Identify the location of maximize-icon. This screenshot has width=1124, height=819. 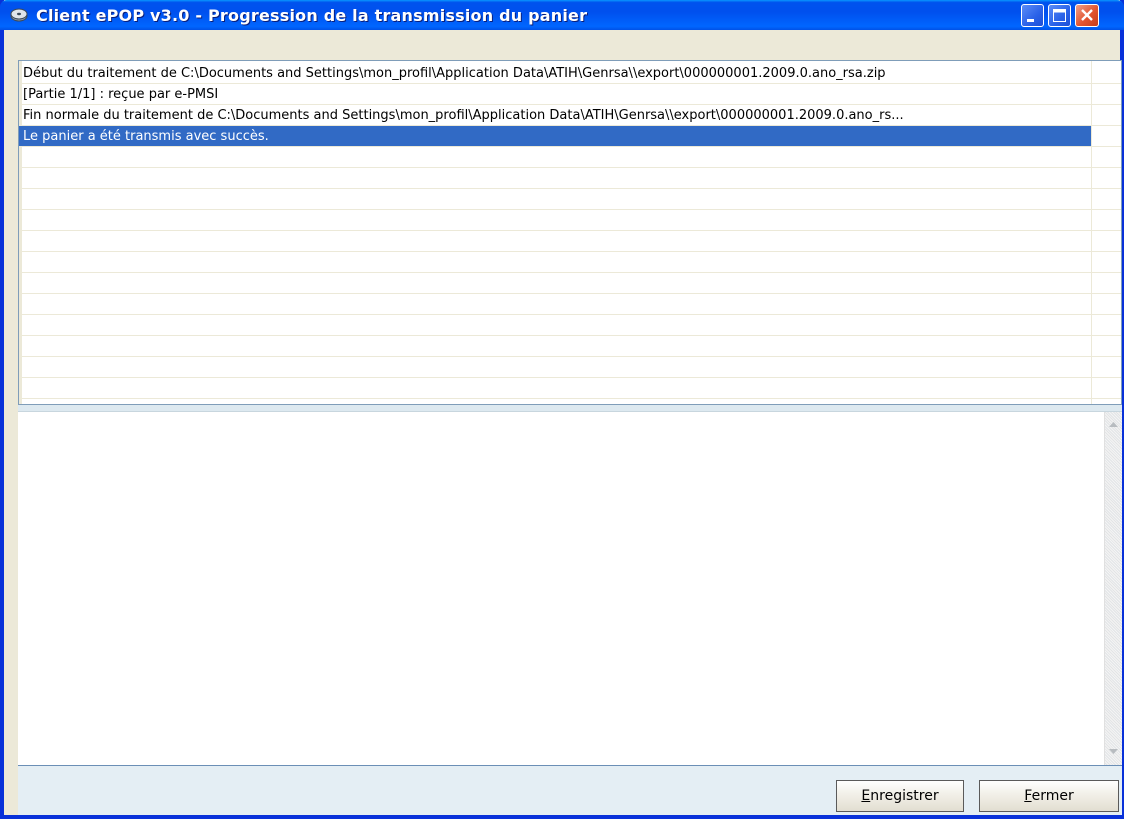
(1059, 15).